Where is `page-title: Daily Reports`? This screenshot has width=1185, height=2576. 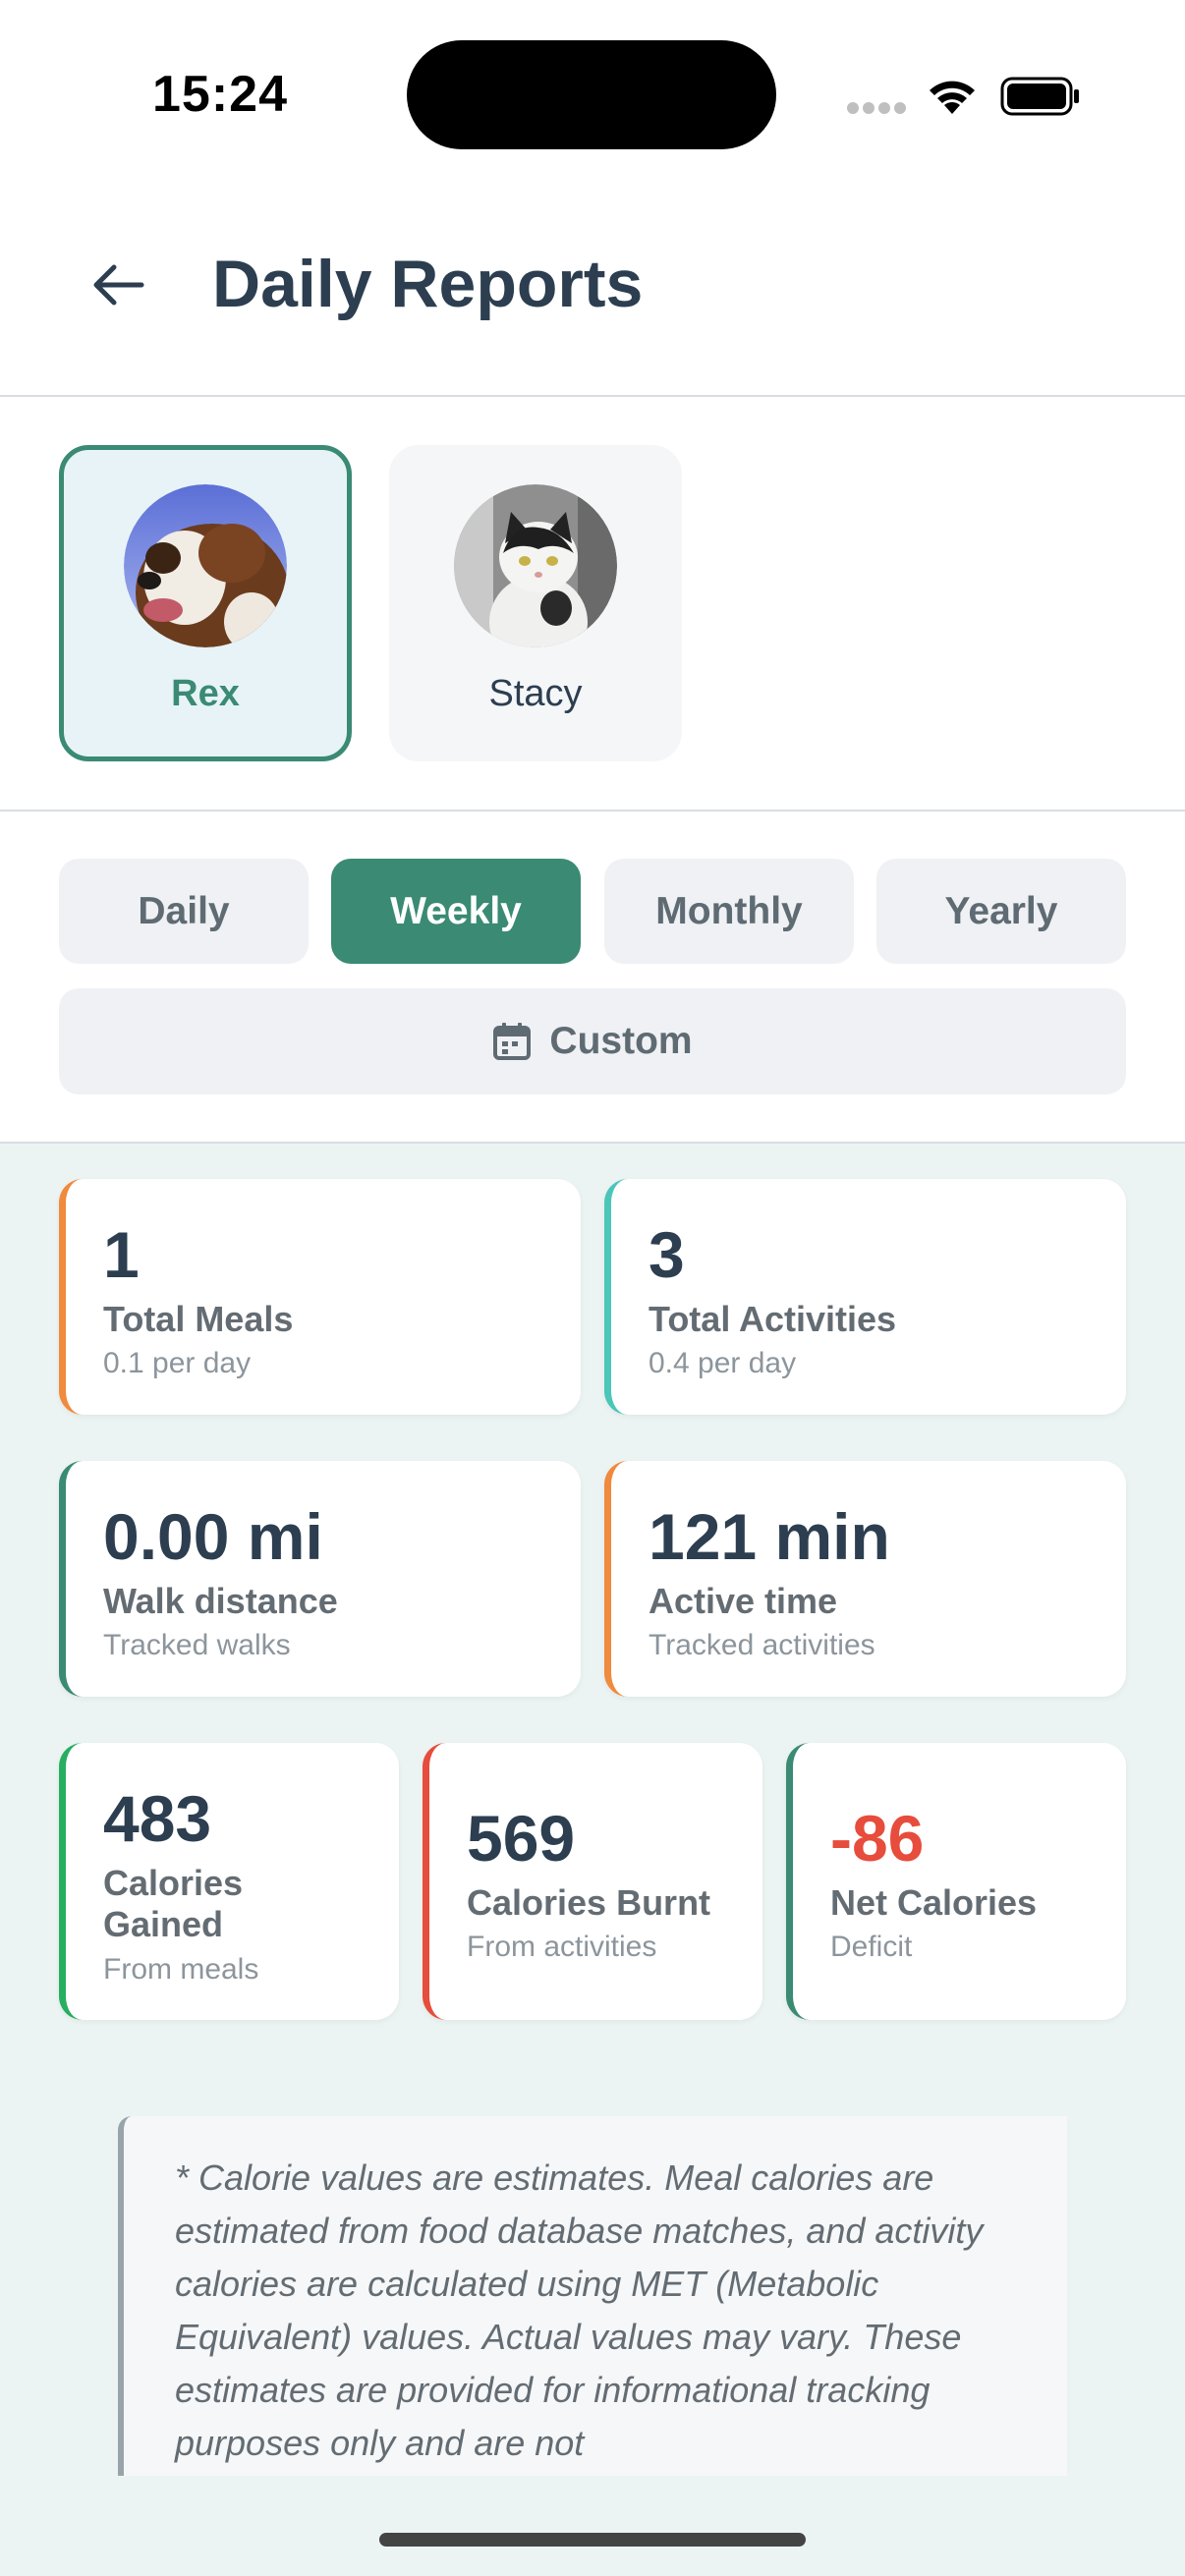 page-title: Daily Reports is located at coordinates (428, 284).